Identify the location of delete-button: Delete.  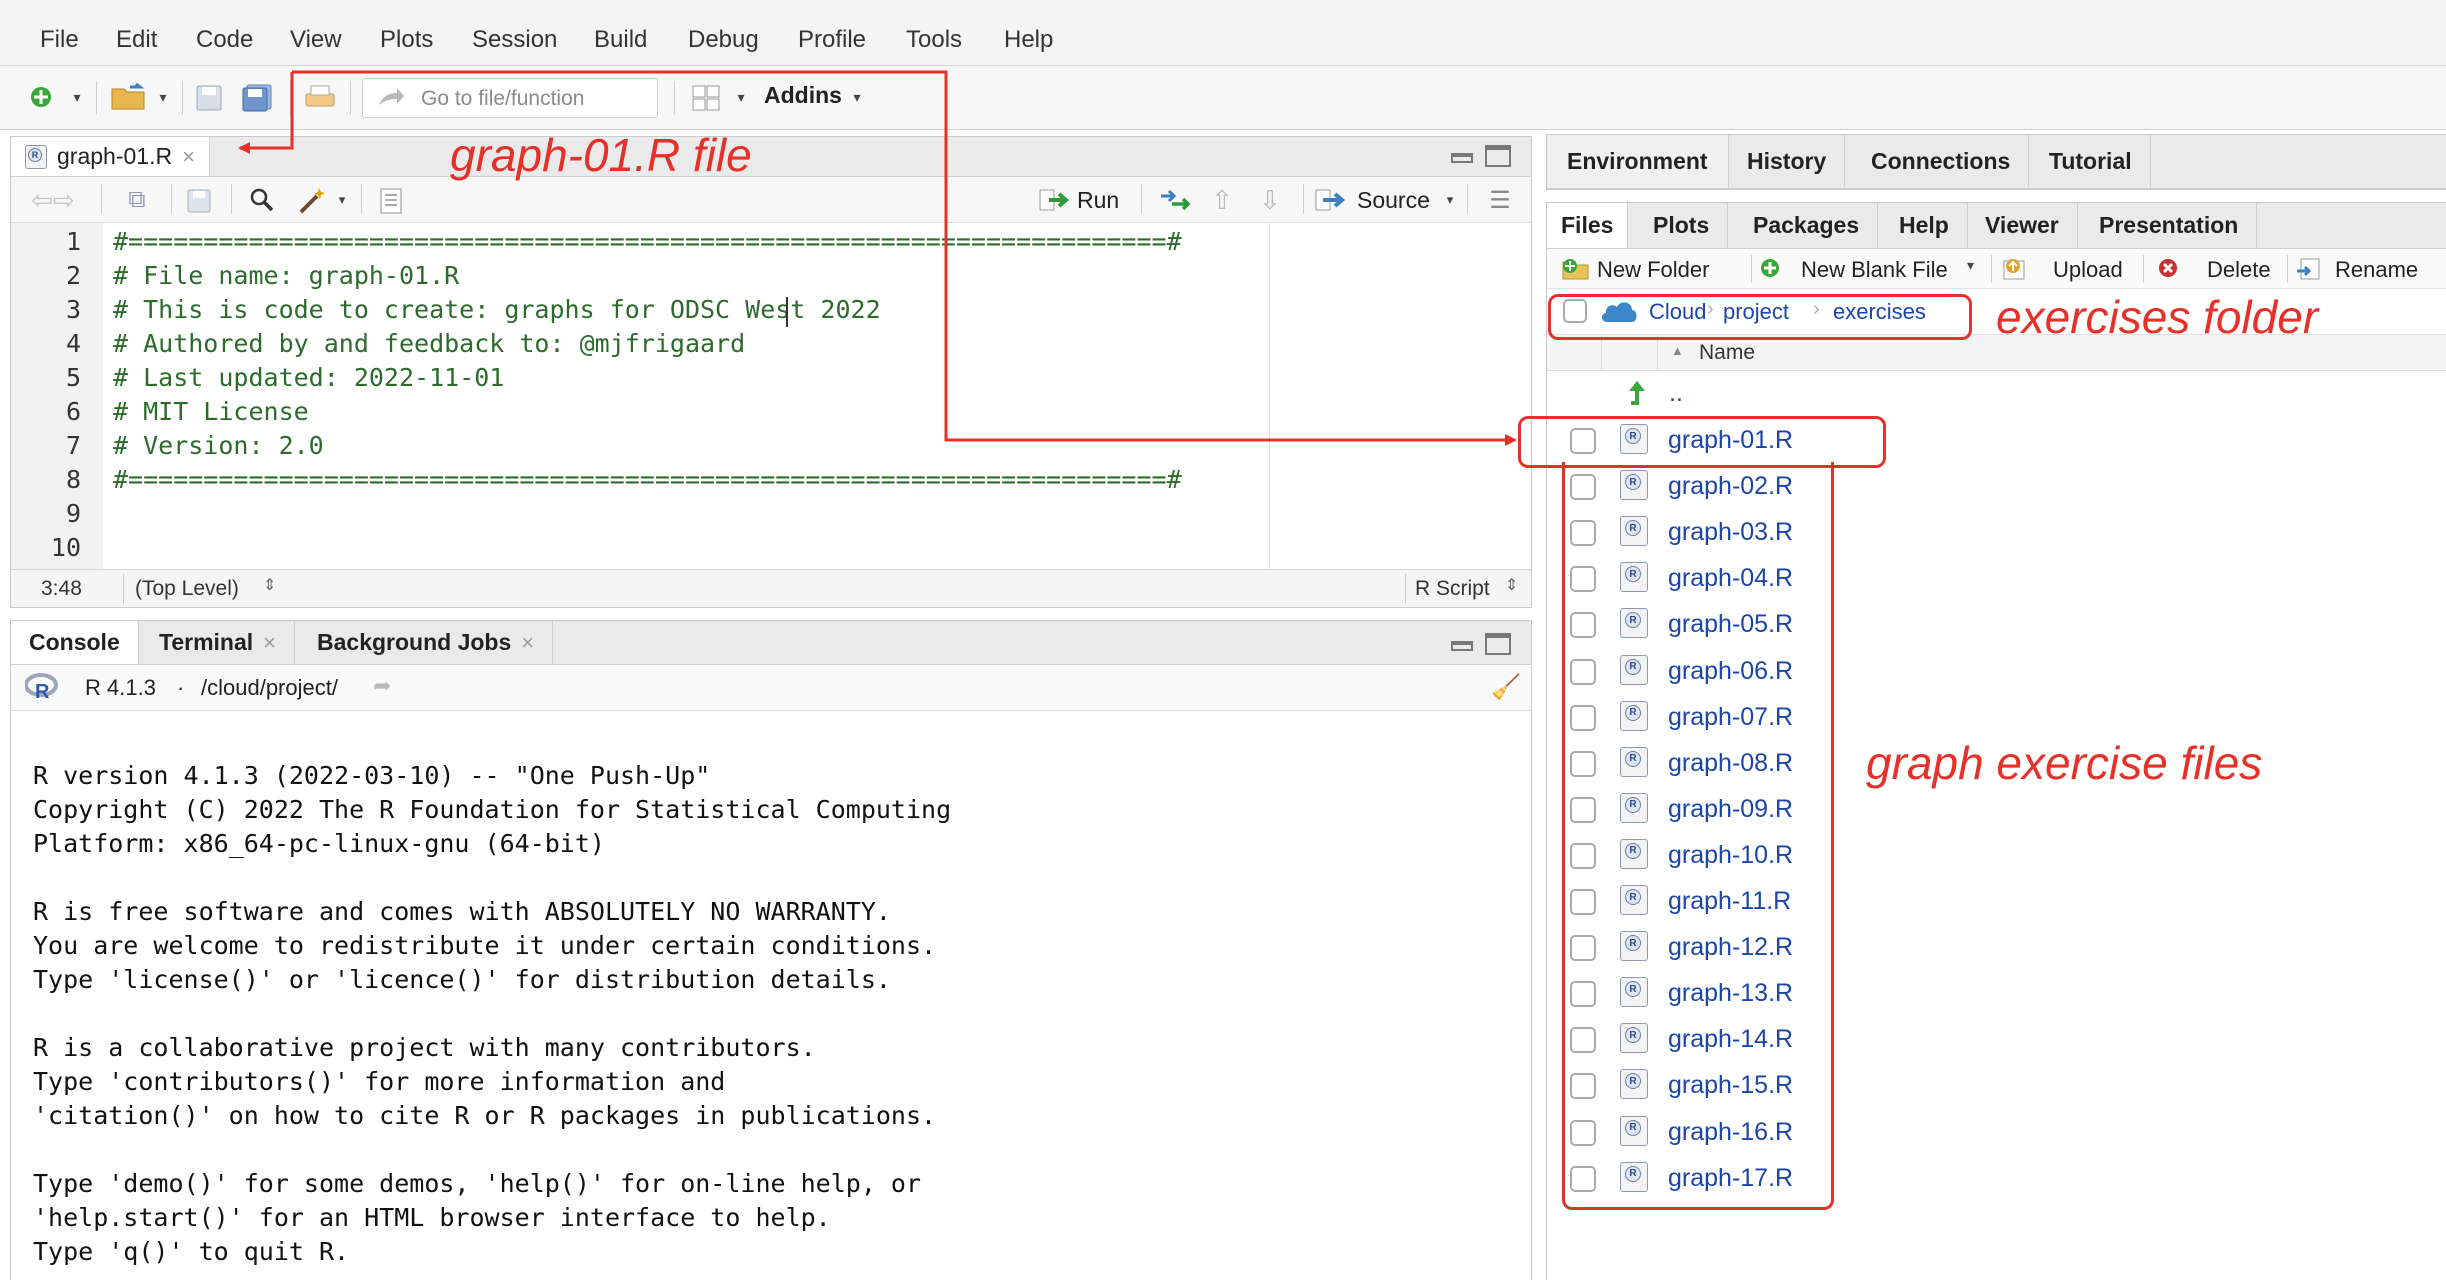
(2239, 270).